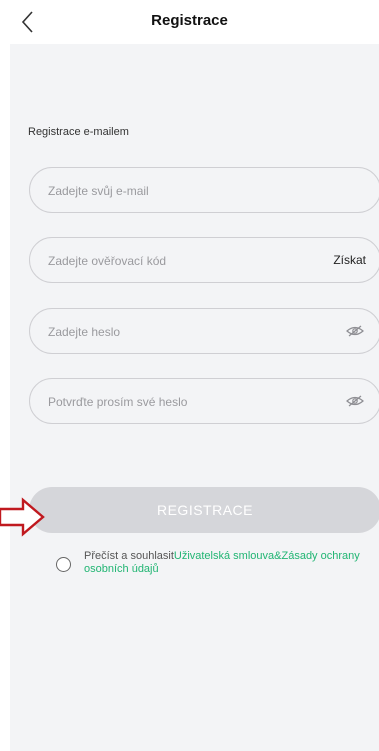 The width and height of the screenshot is (379, 751). I want to click on header-bar: Registrace, so click(189, 22).